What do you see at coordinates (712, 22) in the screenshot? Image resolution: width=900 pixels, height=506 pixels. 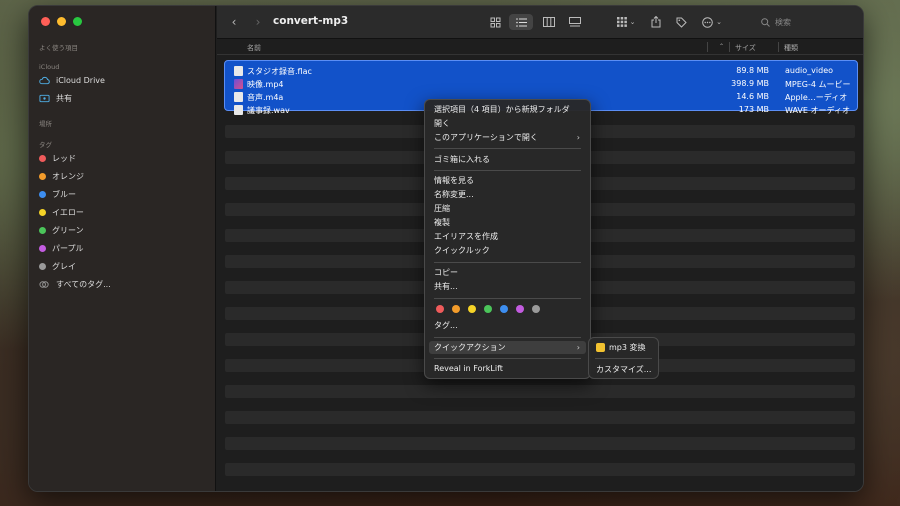 I see `action-menu-icon: ⌄` at bounding box center [712, 22].